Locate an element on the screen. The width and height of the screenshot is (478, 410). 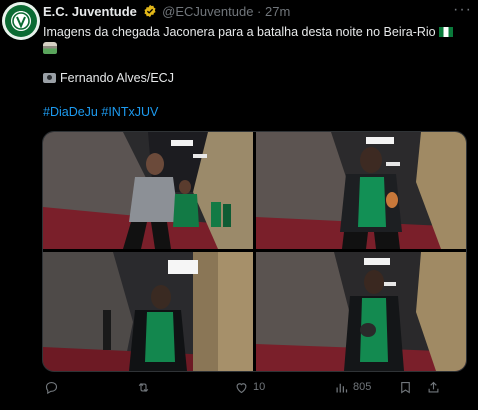
tweet-actions: 10 805 is located at coordinates (239, 388).